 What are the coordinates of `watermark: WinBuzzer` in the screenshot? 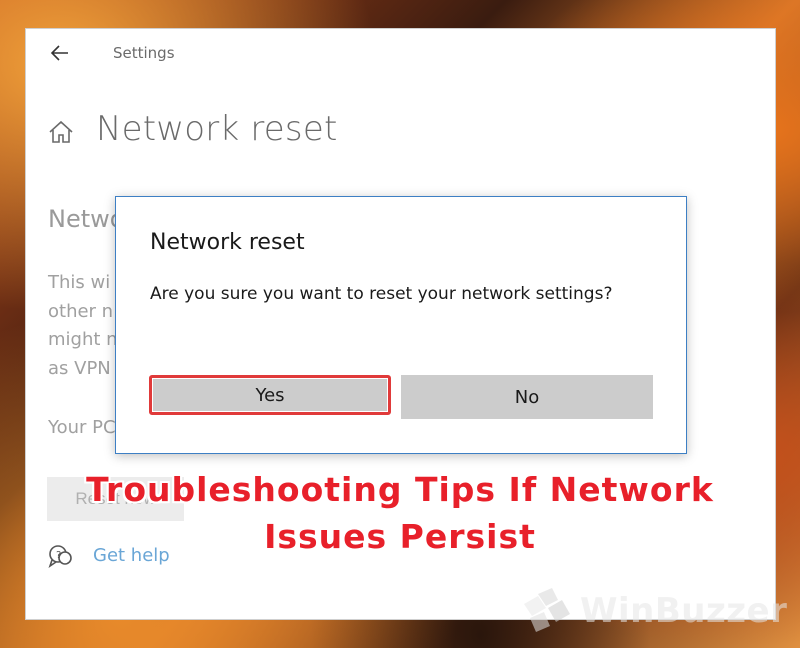 It's located at (651, 611).